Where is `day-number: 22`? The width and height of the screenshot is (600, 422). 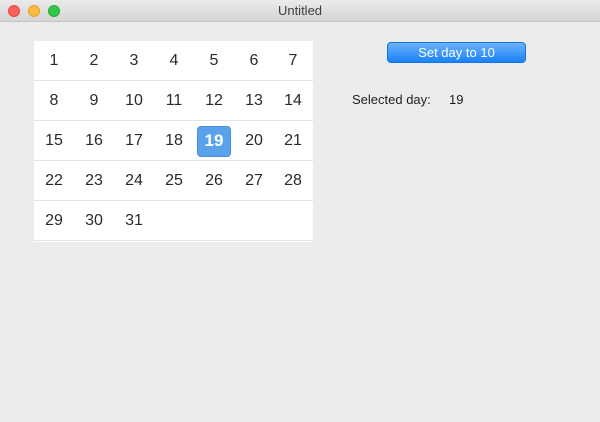
day-number: 22 is located at coordinates (54, 180).